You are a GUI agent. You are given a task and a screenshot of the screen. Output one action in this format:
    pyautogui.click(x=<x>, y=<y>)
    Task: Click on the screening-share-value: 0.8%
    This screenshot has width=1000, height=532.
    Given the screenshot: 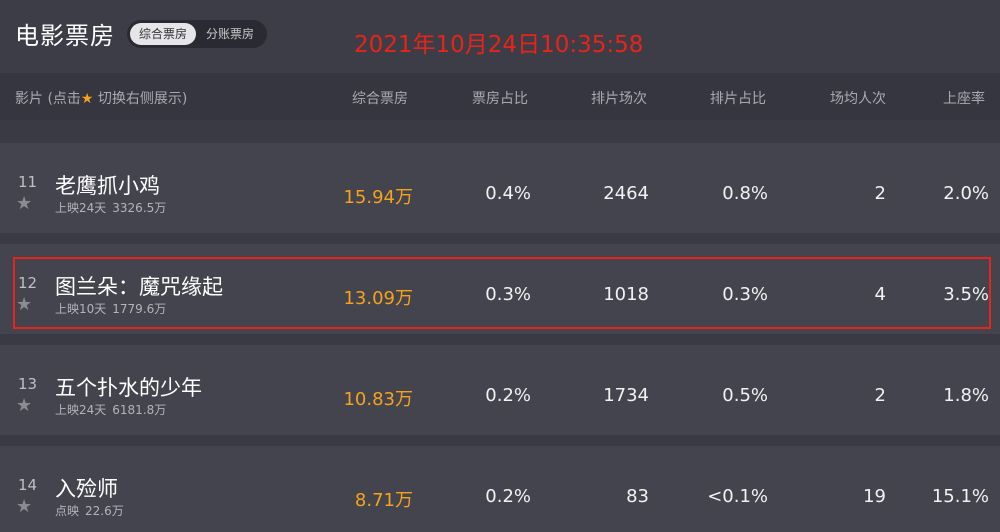 What is the action you would take?
    pyautogui.click(x=745, y=193)
    